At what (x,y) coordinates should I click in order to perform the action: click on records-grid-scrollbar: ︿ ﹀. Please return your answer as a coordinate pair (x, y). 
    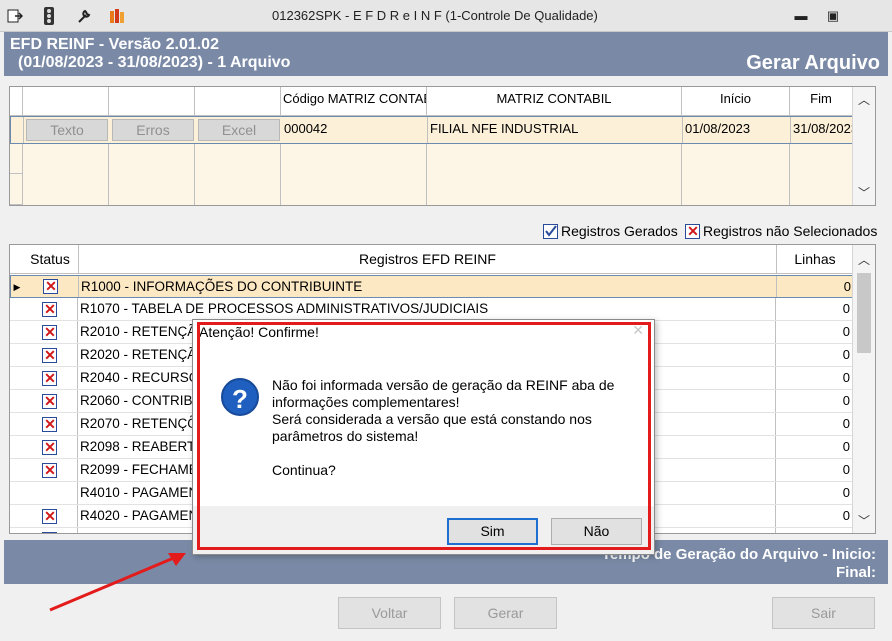
    Looking at the image, I should click on (863, 389).